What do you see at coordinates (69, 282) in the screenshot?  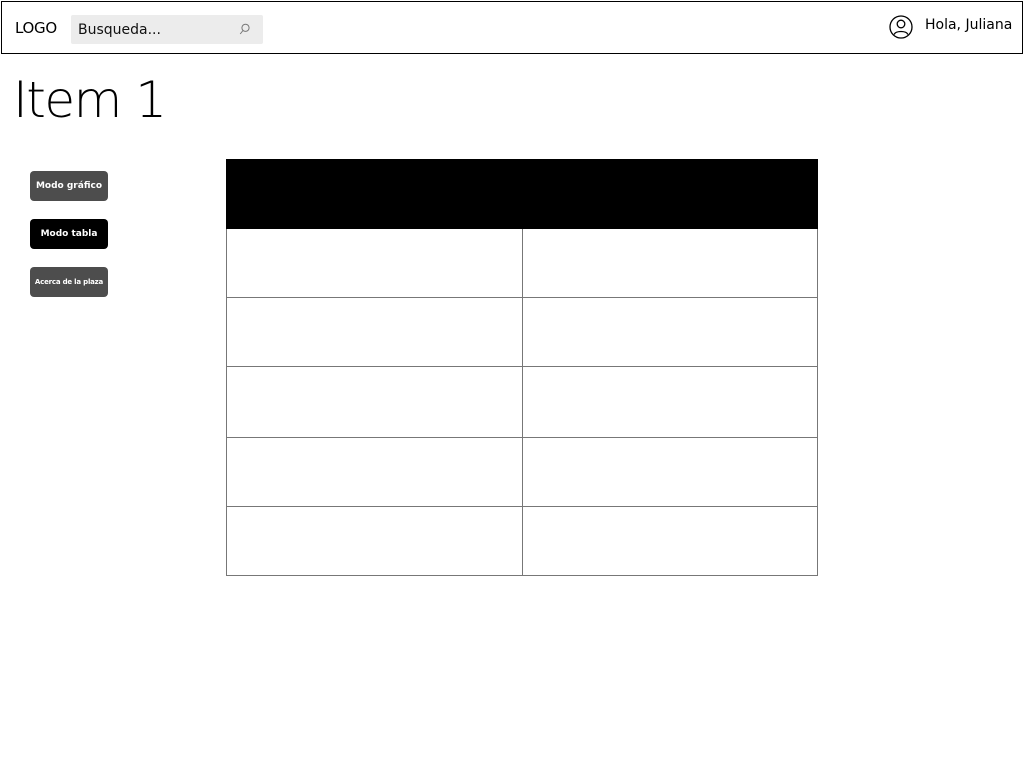 I see `about-plaza-button: Acerca de la plaza` at bounding box center [69, 282].